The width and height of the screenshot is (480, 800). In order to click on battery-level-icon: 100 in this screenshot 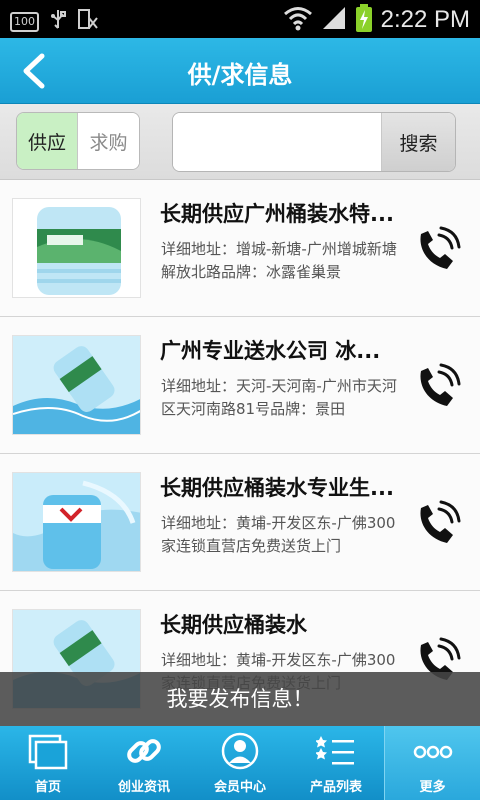, I will do `click(24, 22)`.